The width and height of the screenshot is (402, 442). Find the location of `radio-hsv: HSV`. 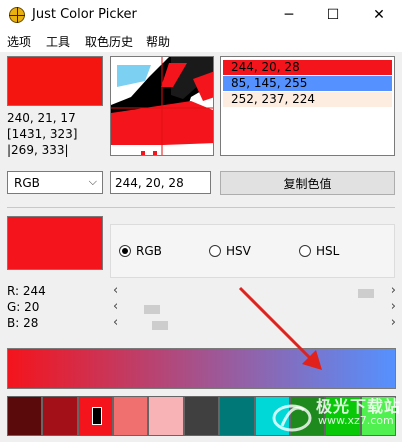

radio-hsv: HSV is located at coordinates (230, 251).